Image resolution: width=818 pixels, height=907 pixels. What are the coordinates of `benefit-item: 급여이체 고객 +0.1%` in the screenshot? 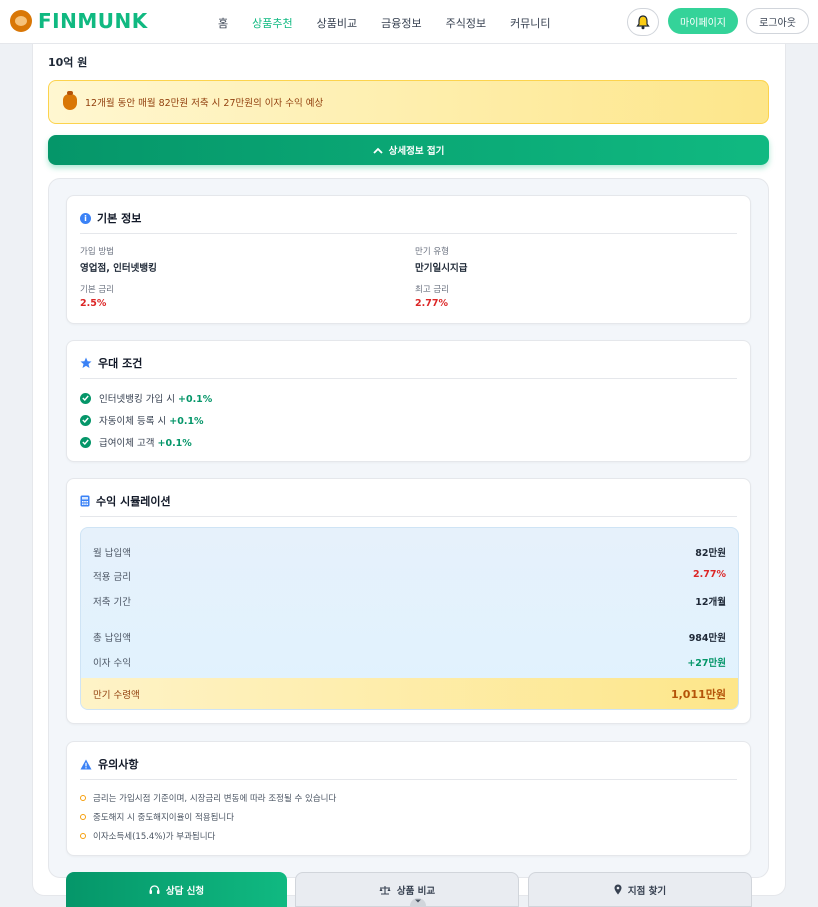 It's located at (136, 442).